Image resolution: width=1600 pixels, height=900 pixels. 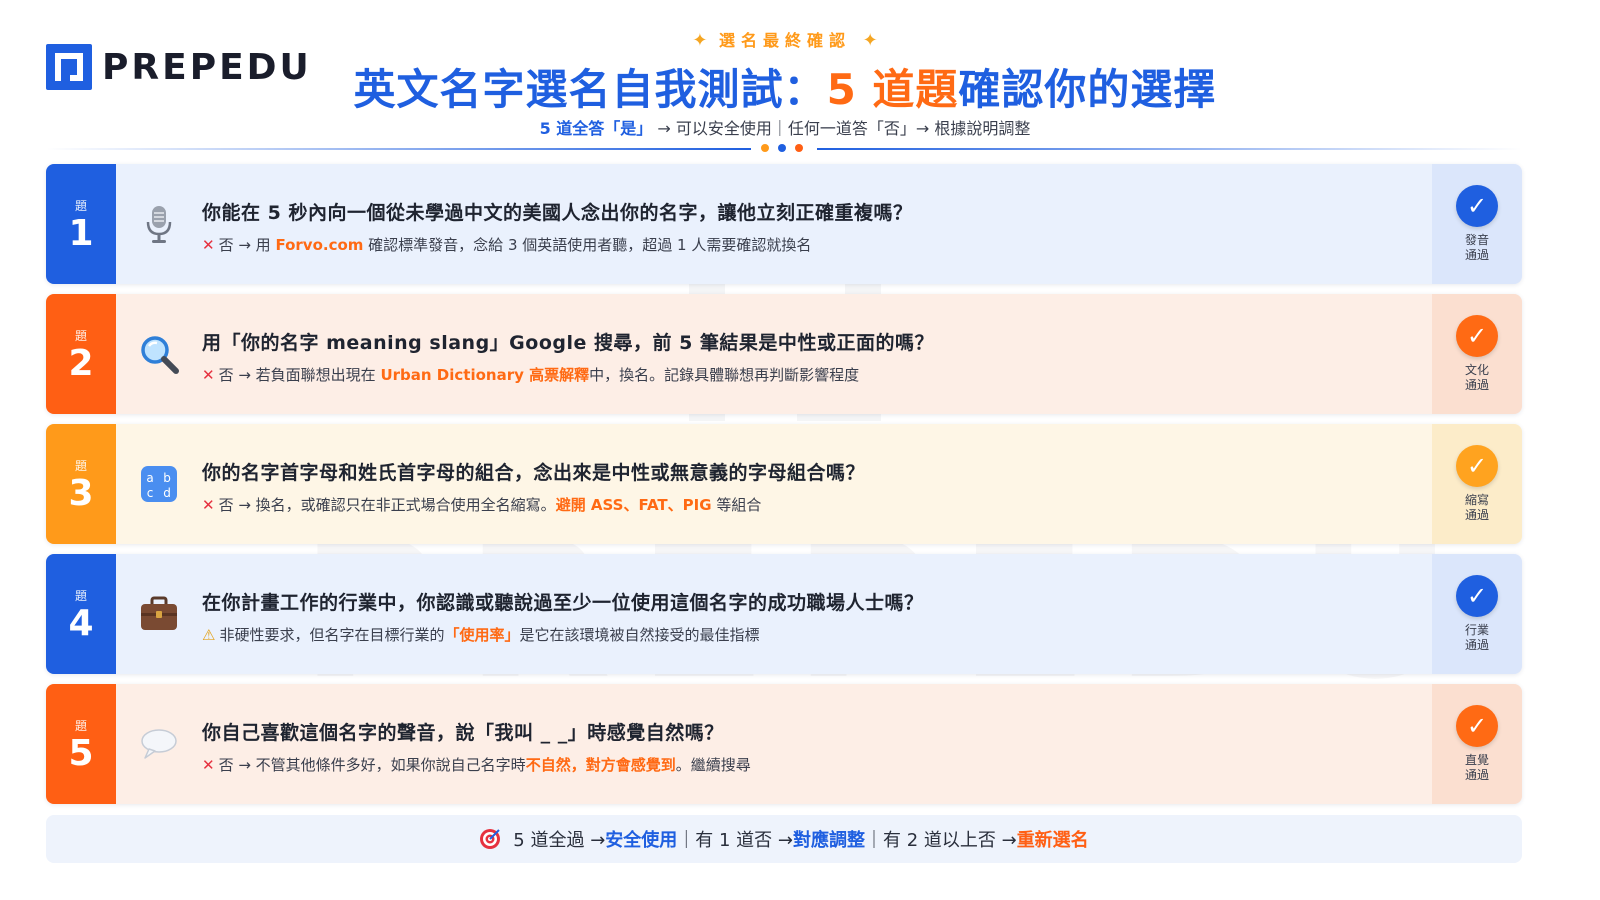 What do you see at coordinates (736, 505) in the screenshot?
I see `answer-text: 等組合` at bounding box center [736, 505].